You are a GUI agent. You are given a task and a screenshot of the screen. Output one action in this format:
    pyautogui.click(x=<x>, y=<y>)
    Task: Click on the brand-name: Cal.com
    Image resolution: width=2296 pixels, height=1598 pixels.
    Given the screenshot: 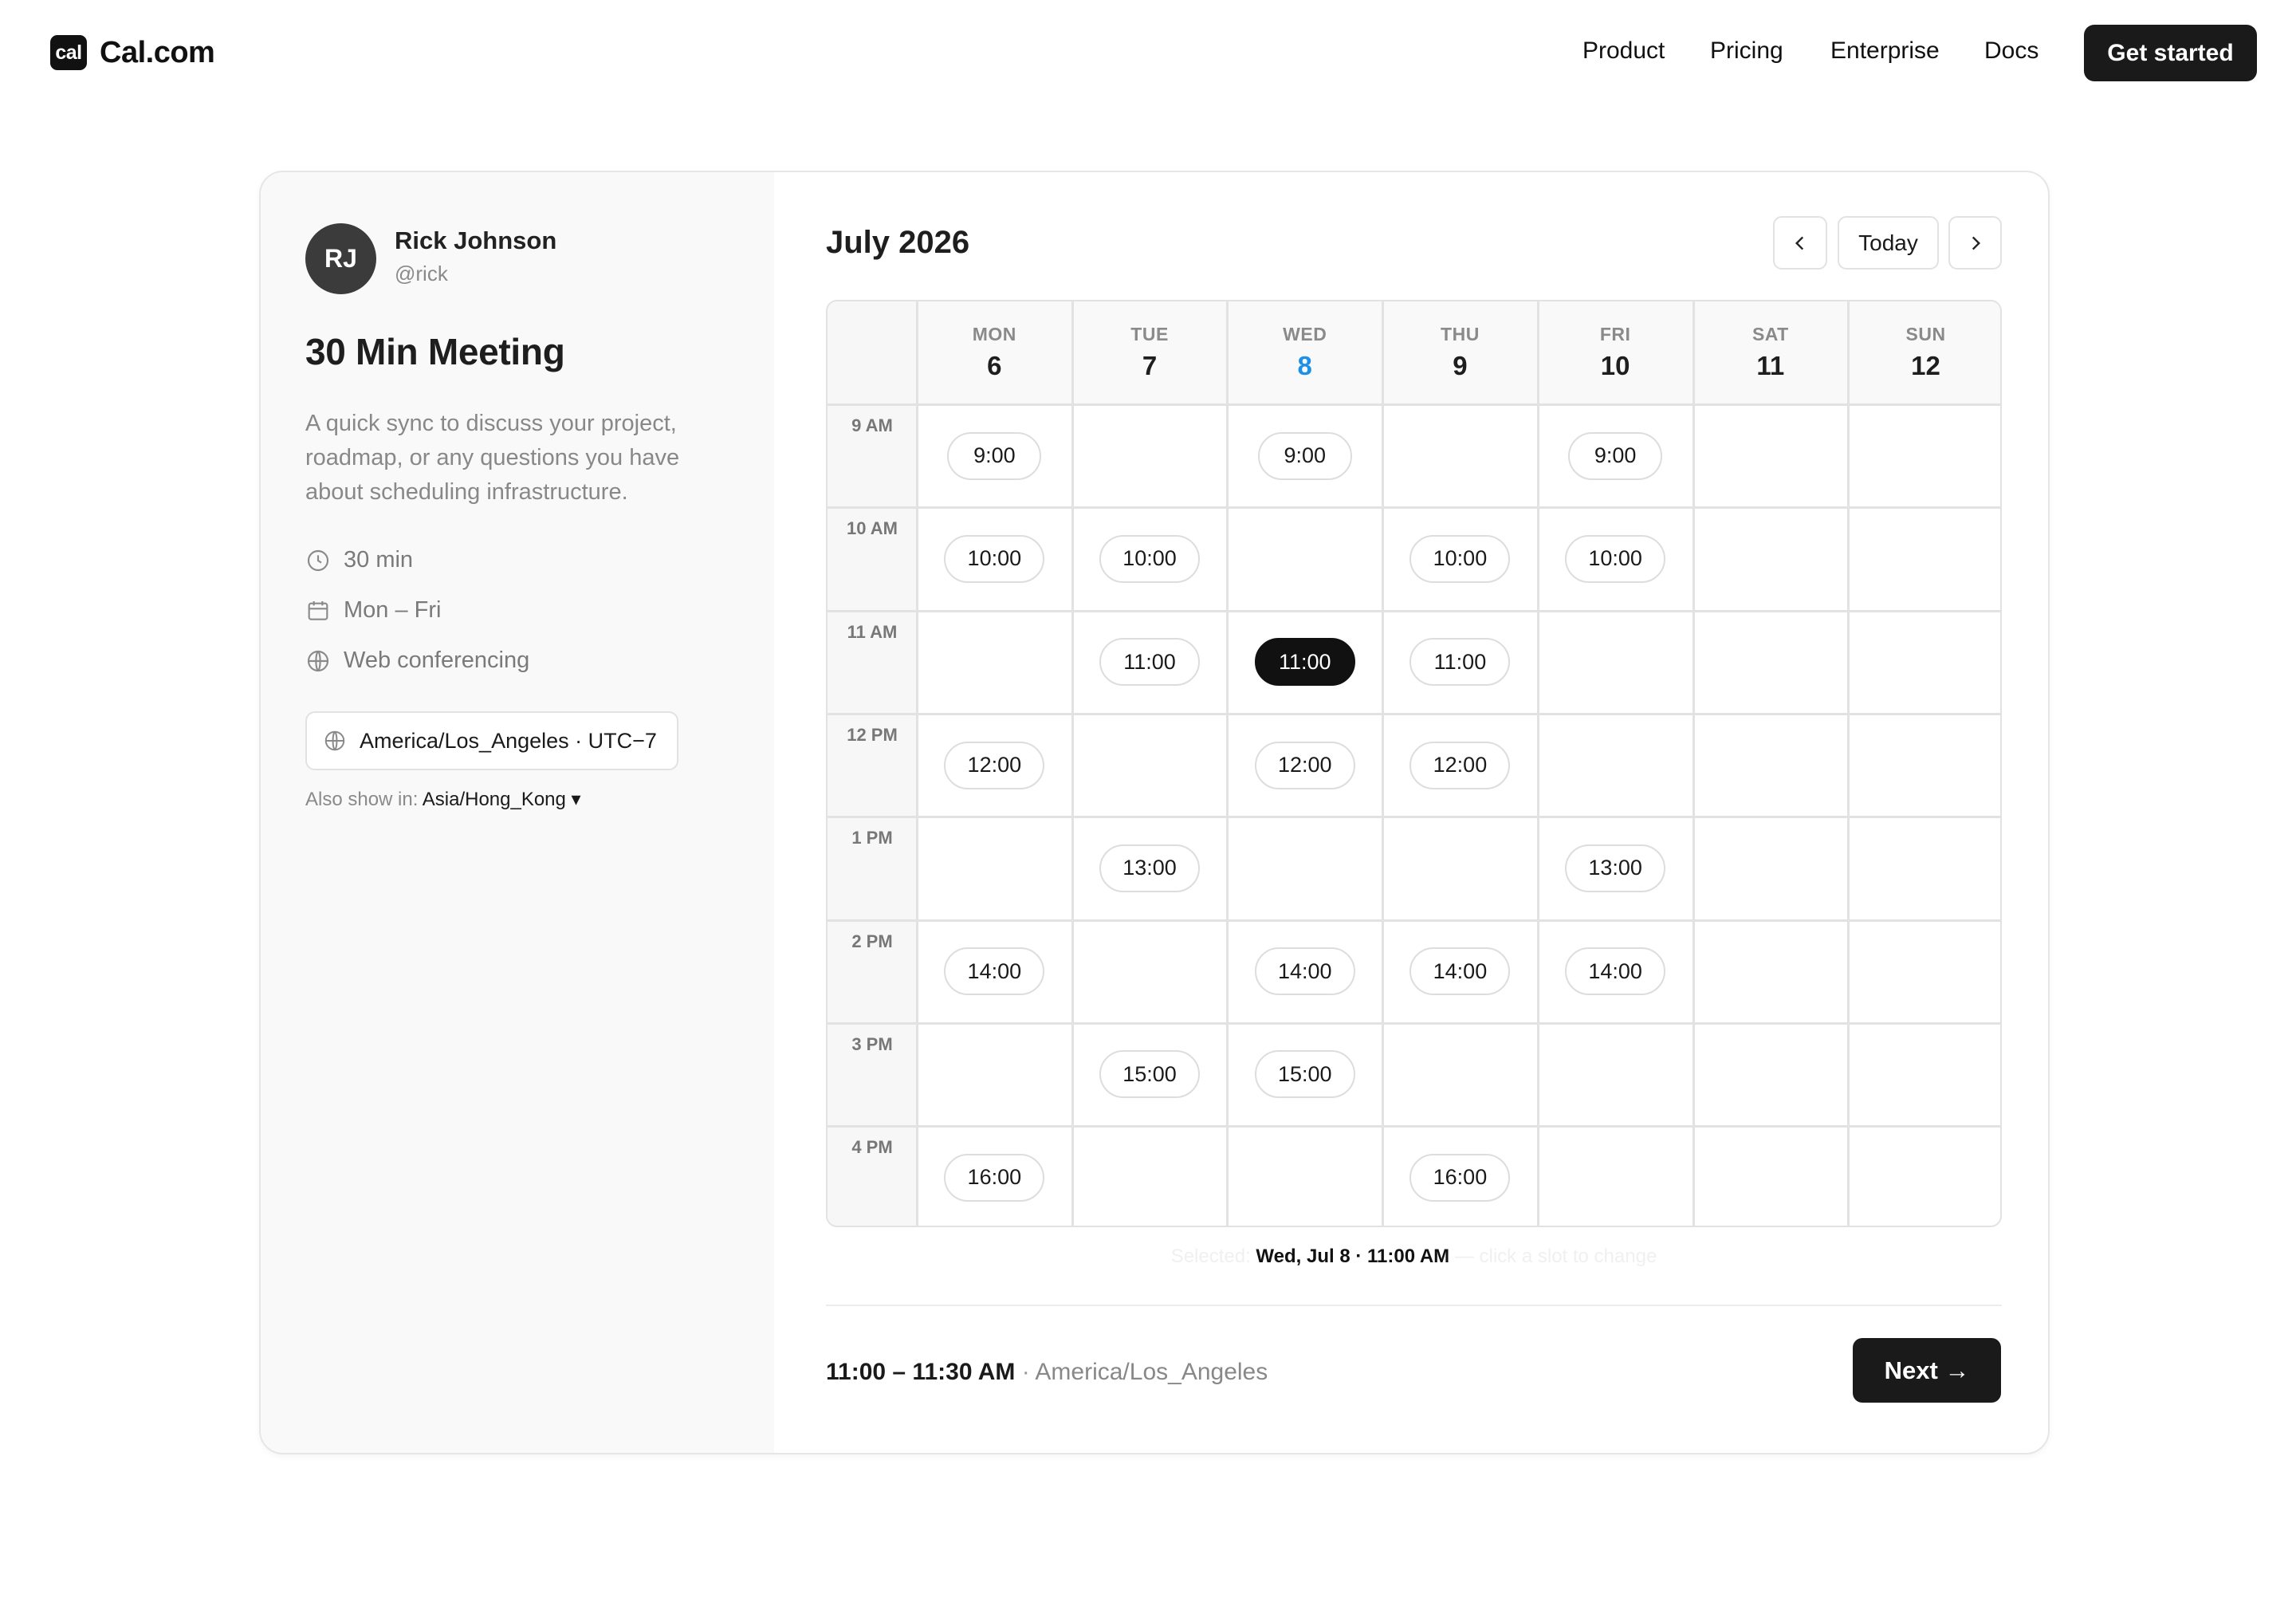 What is the action you would take?
    pyautogui.click(x=157, y=52)
    